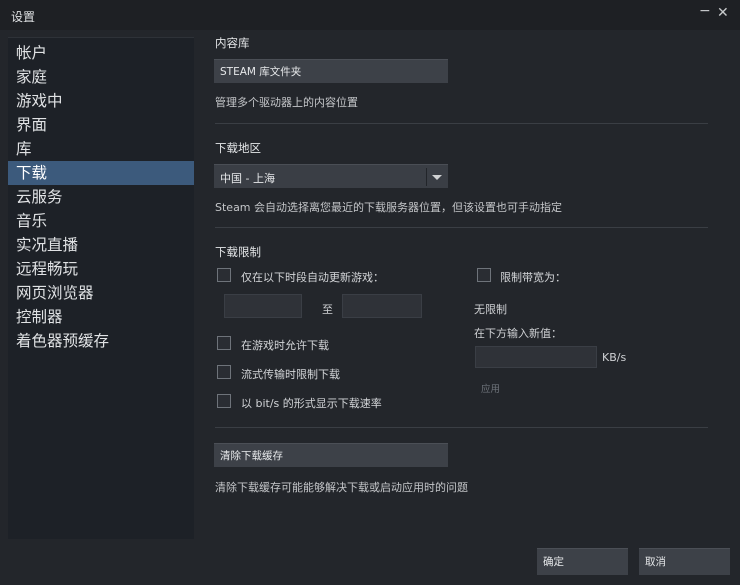 Image resolution: width=740 pixels, height=585 pixels. What do you see at coordinates (238, 252) in the screenshot?
I see `download-limits-heading: 下载限制` at bounding box center [238, 252].